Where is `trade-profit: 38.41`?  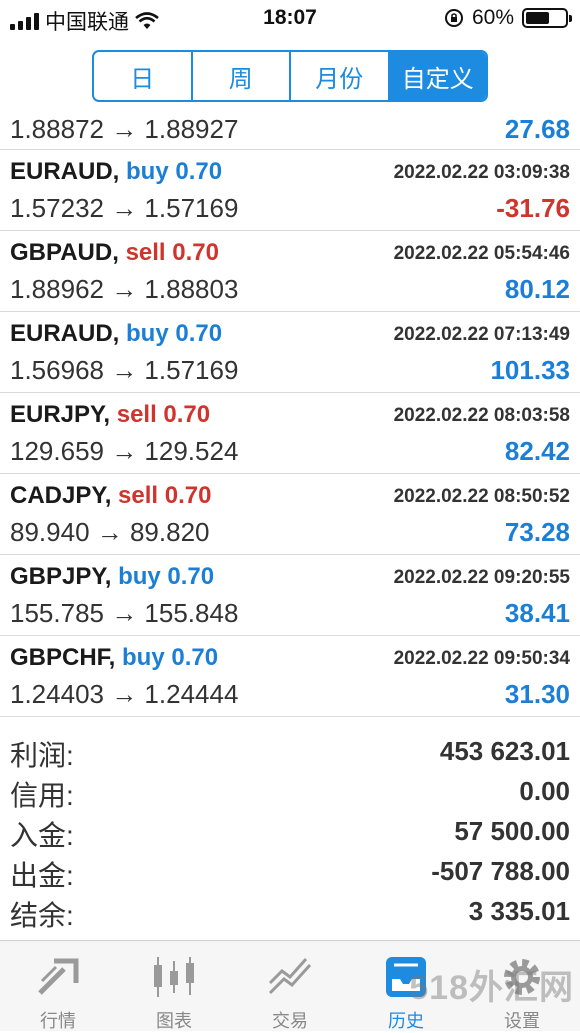 trade-profit: 38.41 is located at coordinates (537, 613).